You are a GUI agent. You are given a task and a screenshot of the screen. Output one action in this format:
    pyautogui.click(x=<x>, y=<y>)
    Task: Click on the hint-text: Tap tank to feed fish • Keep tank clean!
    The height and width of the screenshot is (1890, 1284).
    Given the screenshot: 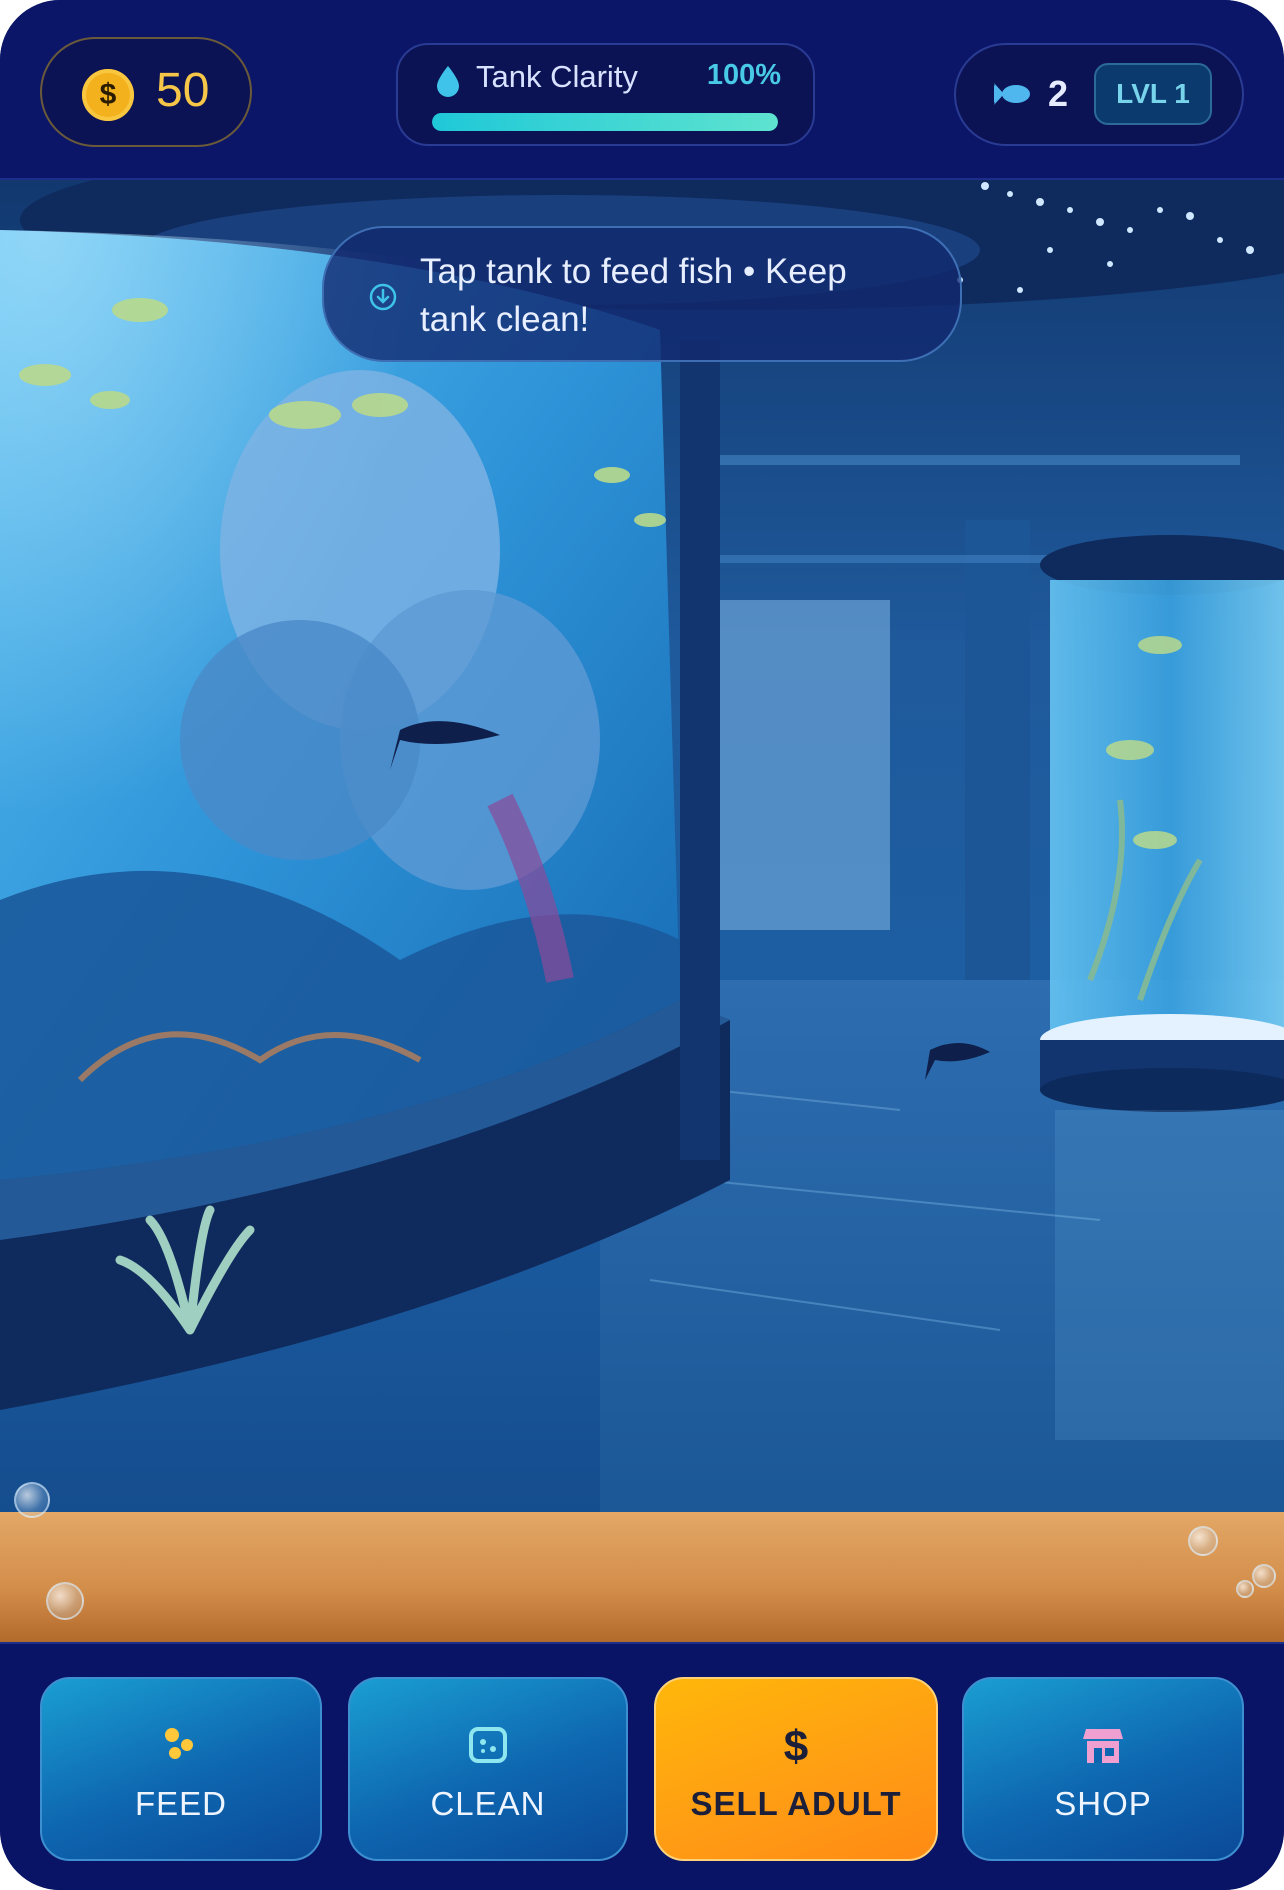 What is the action you would take?
    pyautogui.click(x=633, y=295)
    